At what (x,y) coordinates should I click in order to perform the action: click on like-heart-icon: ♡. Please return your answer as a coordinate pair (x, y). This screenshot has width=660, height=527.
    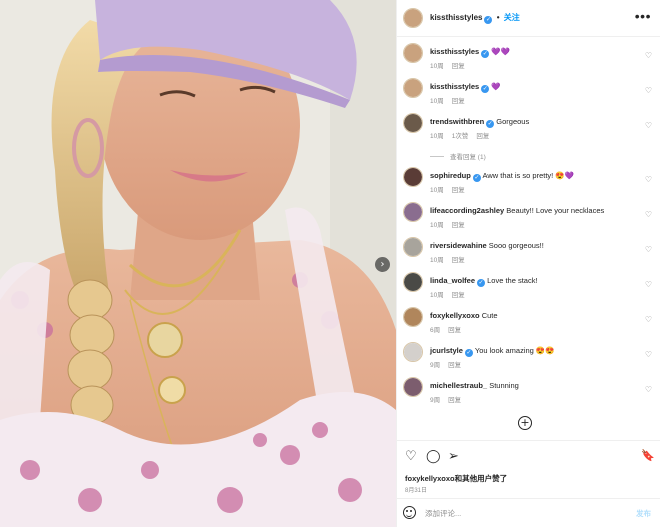
    Looking at the image, I should click on (411, 456).